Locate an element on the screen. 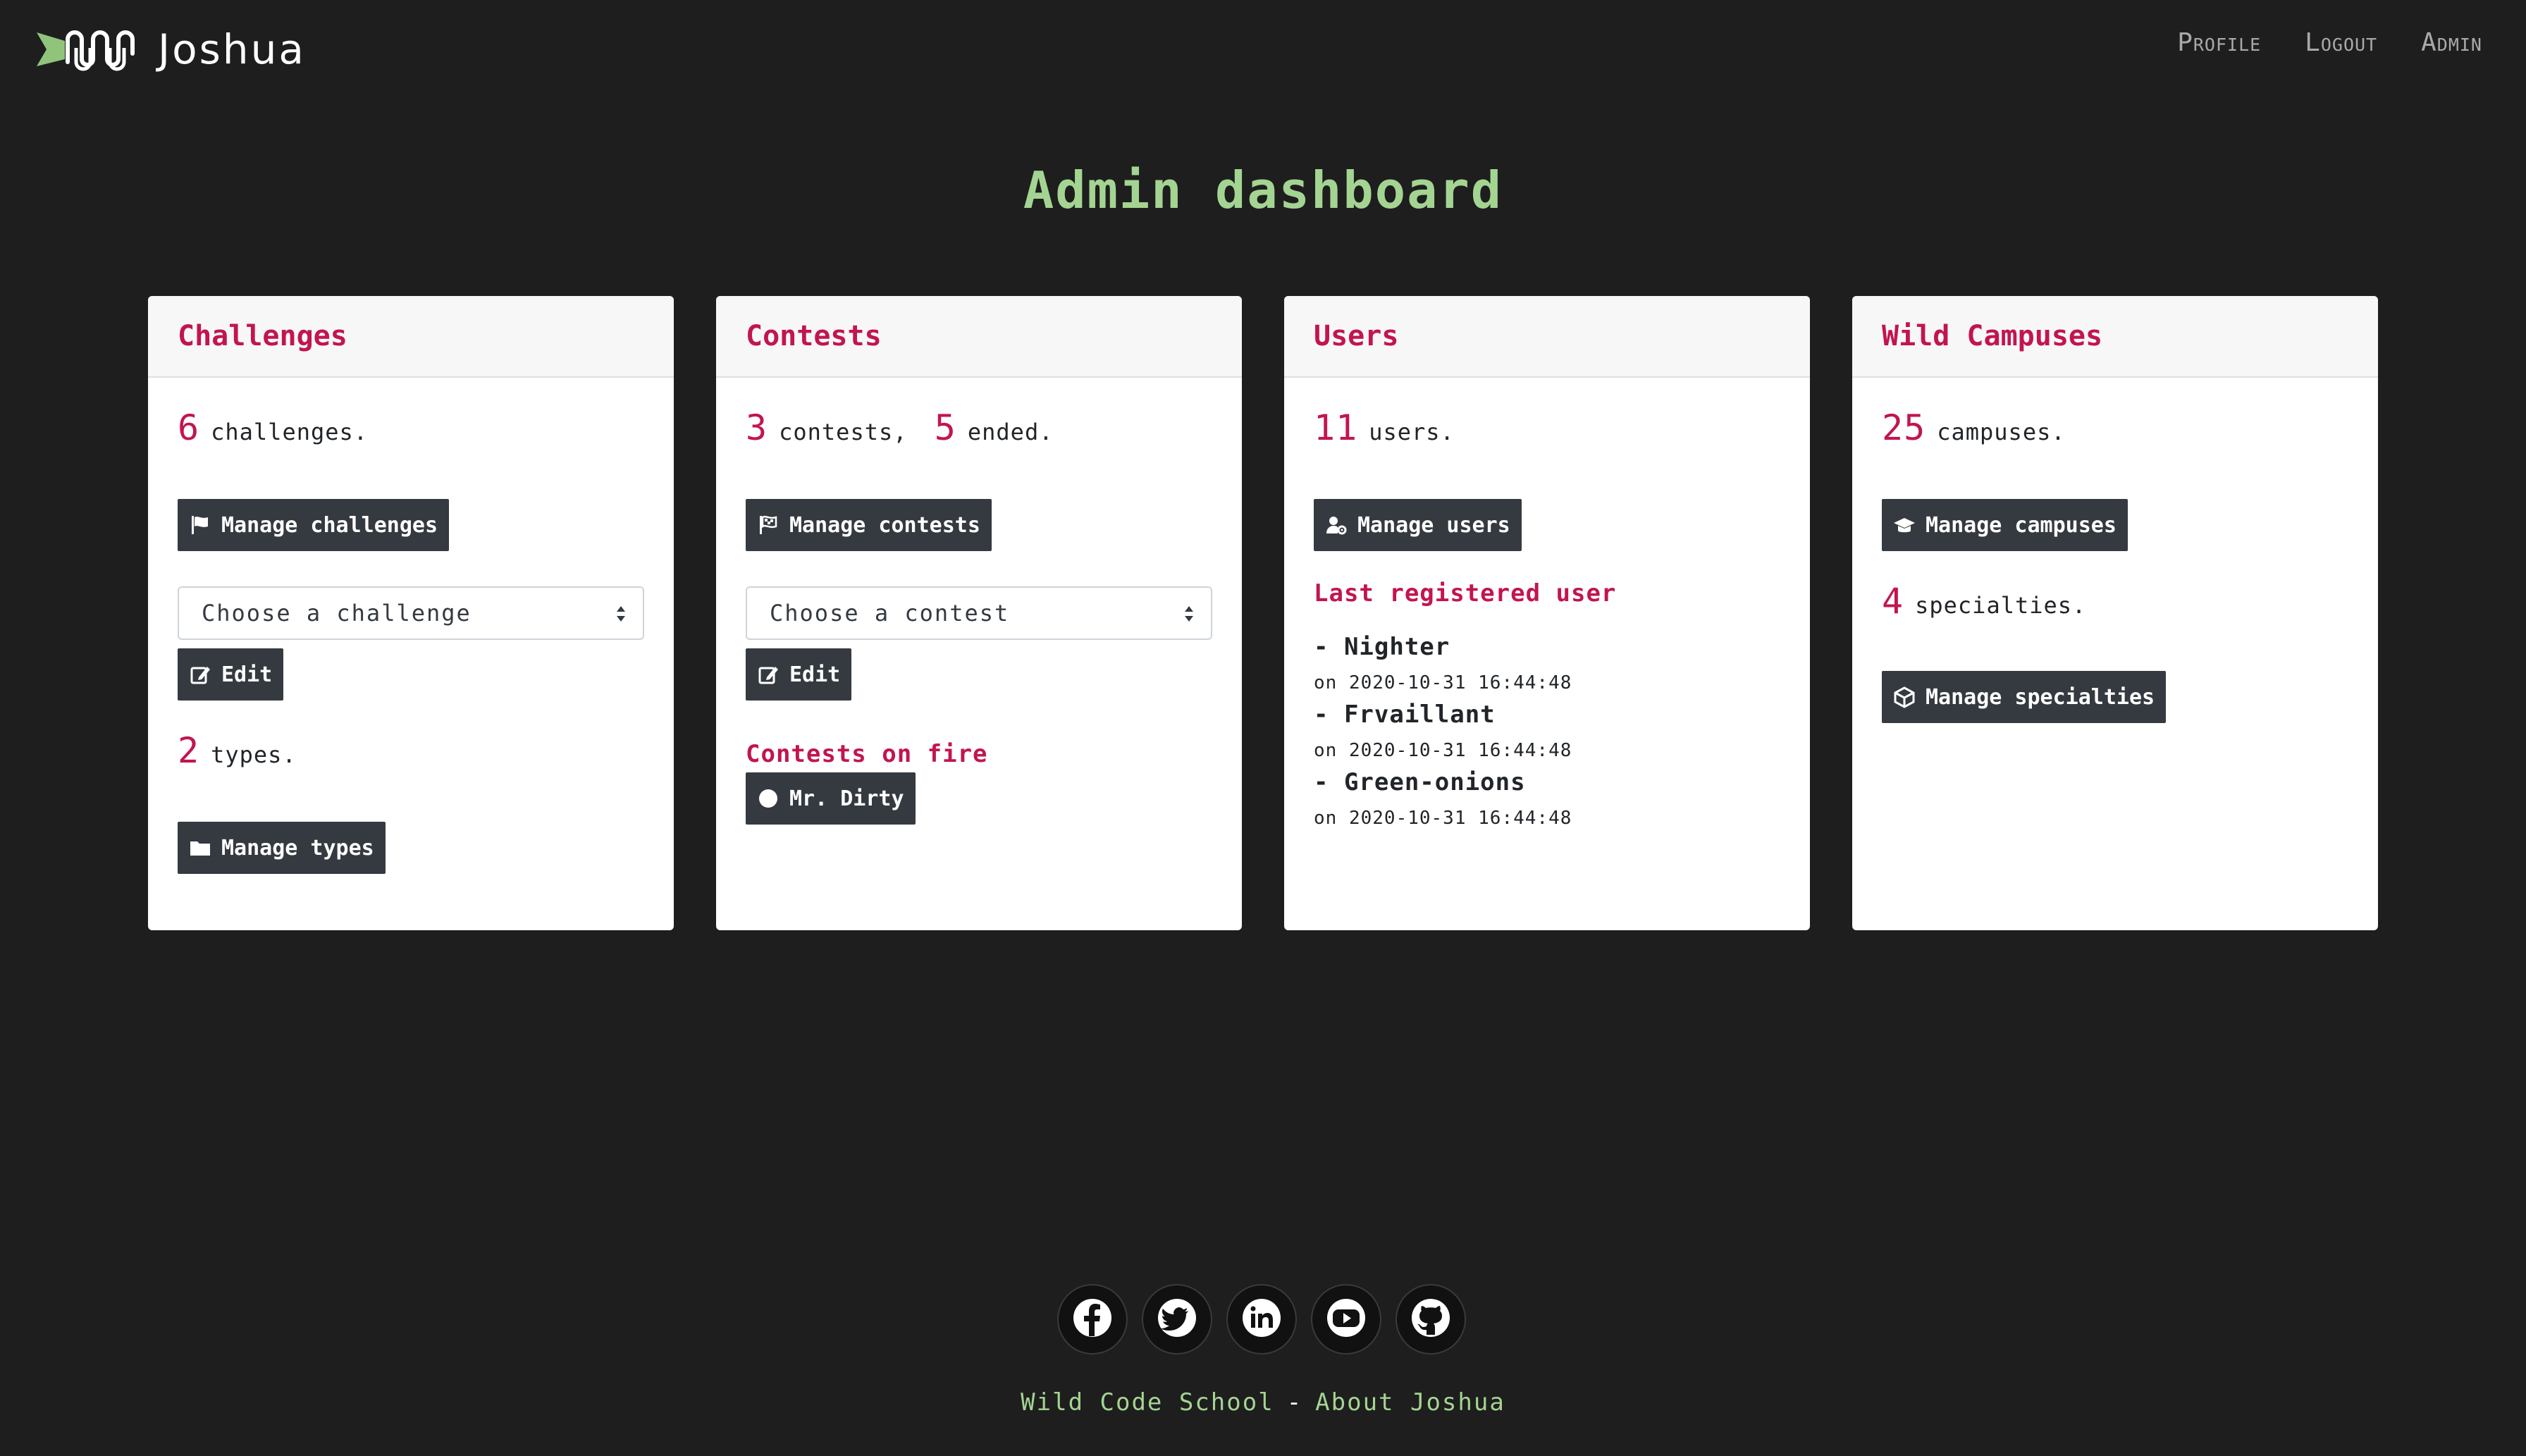  brand-link: Joshua is located at coordinates (171, 49).